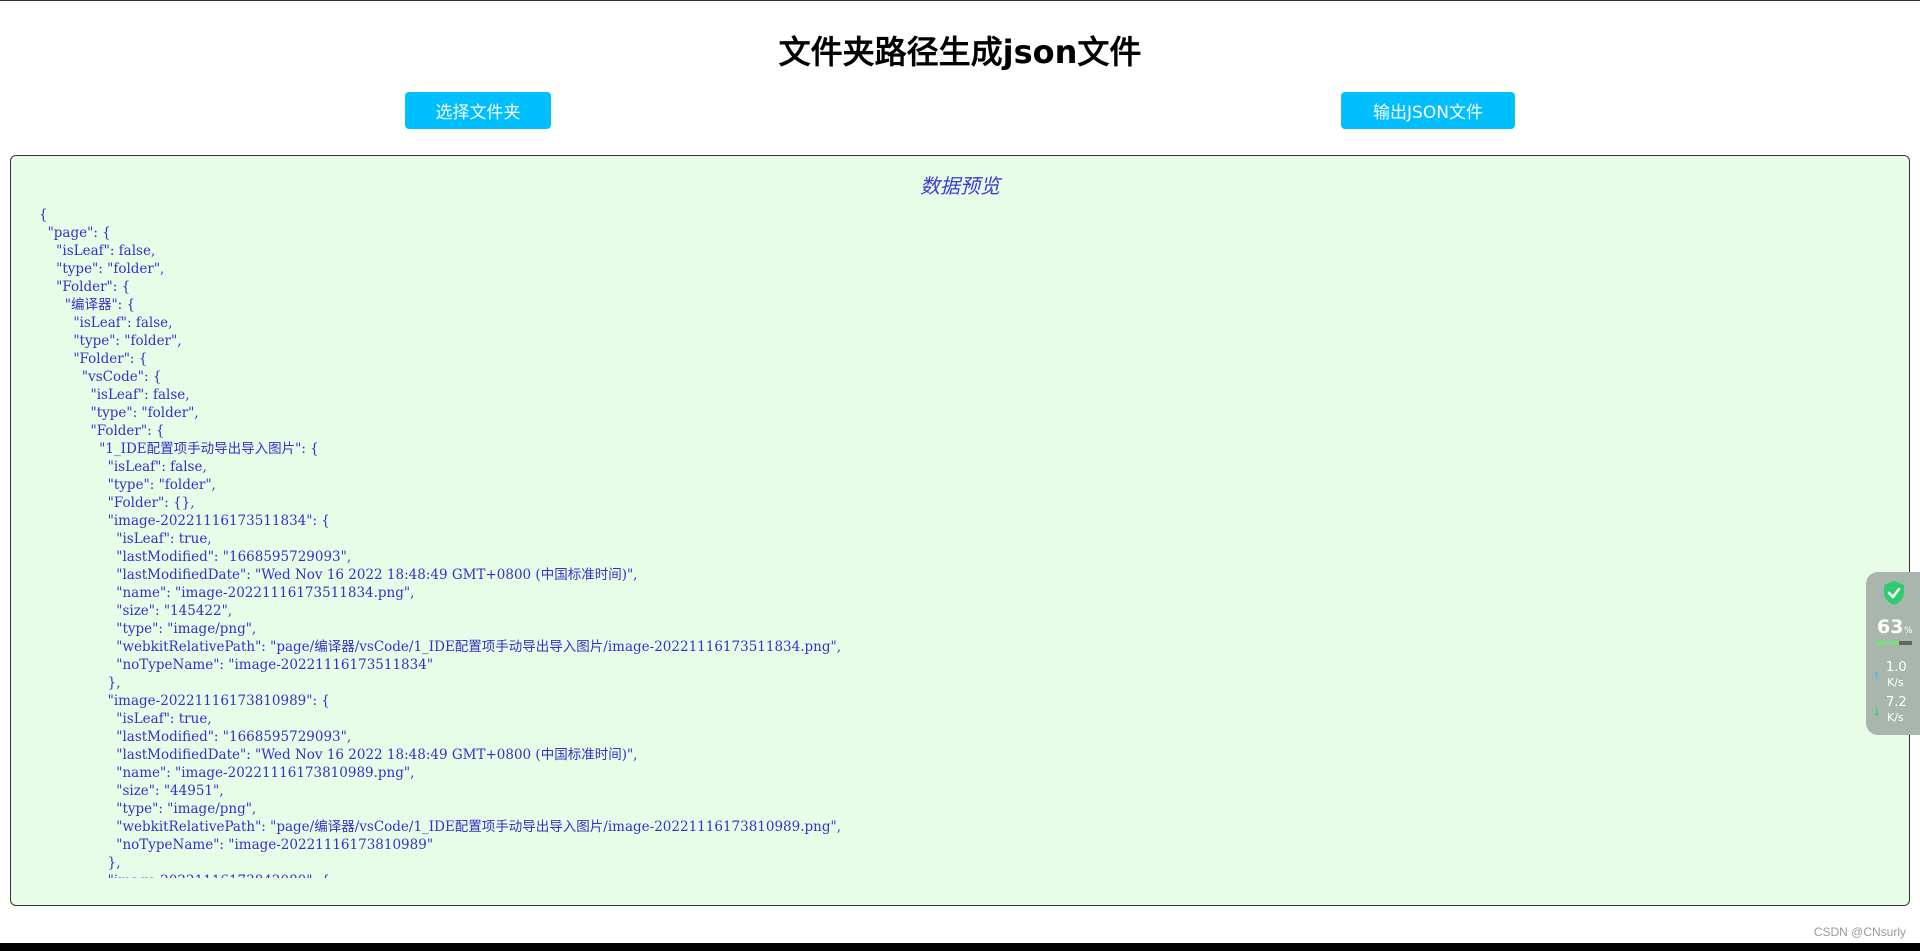 Image resolution: width=1920 pixels, height=951 pixels. Describe the element at coordinates (478, 110) in the screenshot. I see `select-folder-button: 选择文件夹` at that location.